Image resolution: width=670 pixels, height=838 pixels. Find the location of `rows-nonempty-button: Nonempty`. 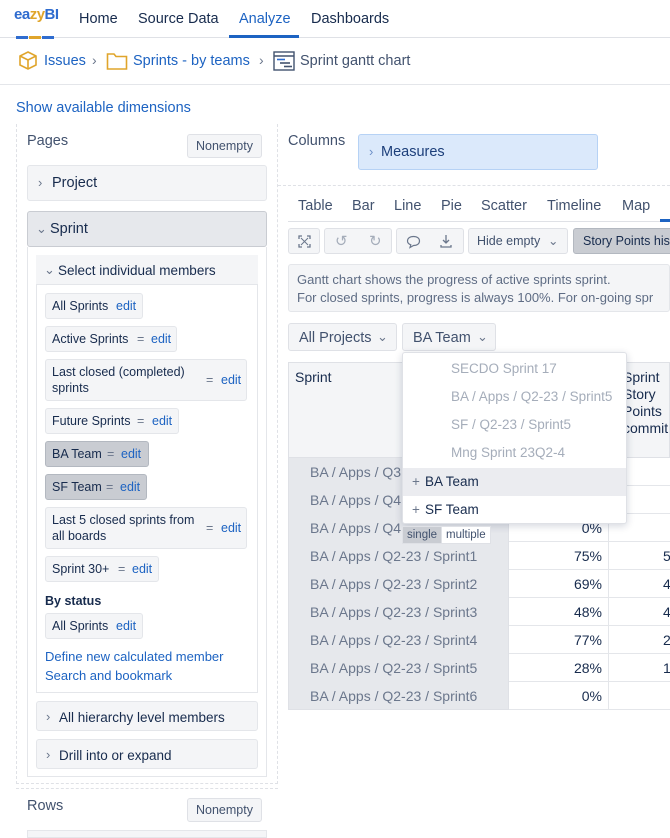

rows-nonempty-button: Nonempty is located at coordinates (224, 810).